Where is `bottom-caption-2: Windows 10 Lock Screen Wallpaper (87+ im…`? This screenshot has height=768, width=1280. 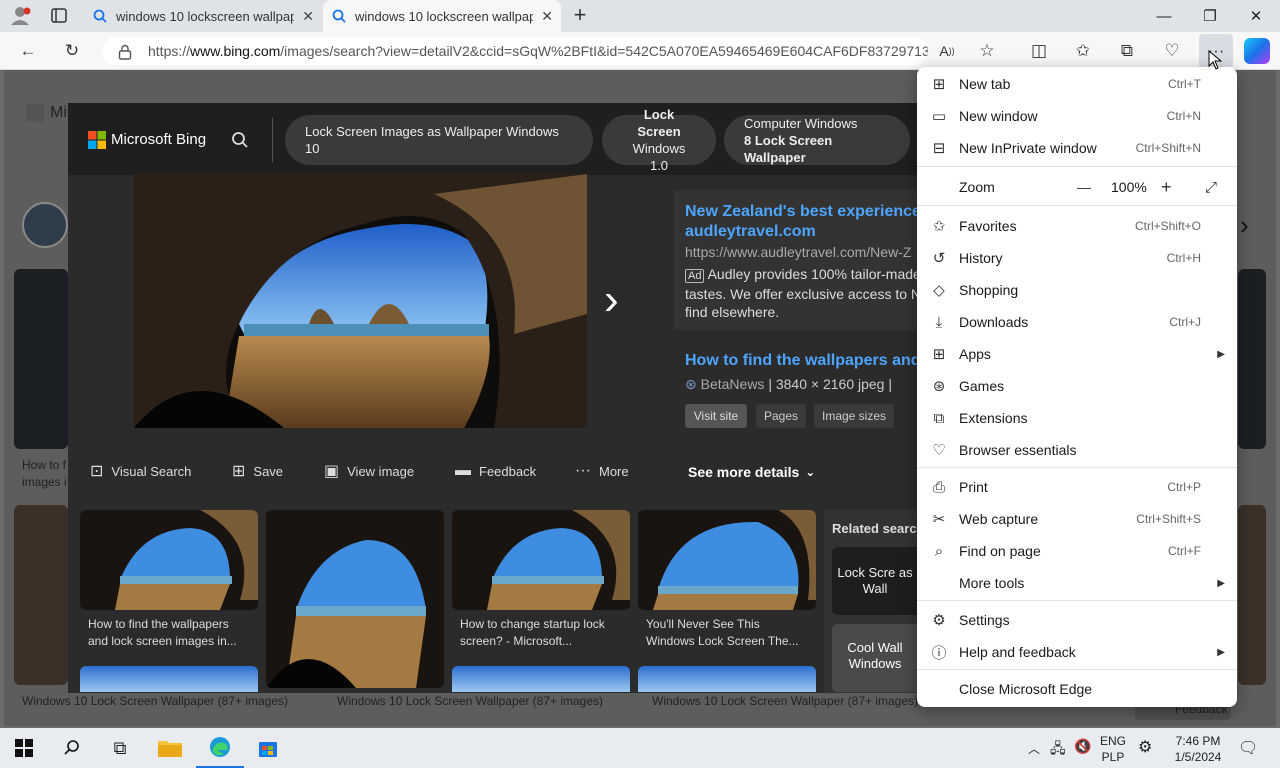 bottom-caption-2: Windows 10 Lock Screen Wallpaper (87+ im… is located at coordinates (470, 701).